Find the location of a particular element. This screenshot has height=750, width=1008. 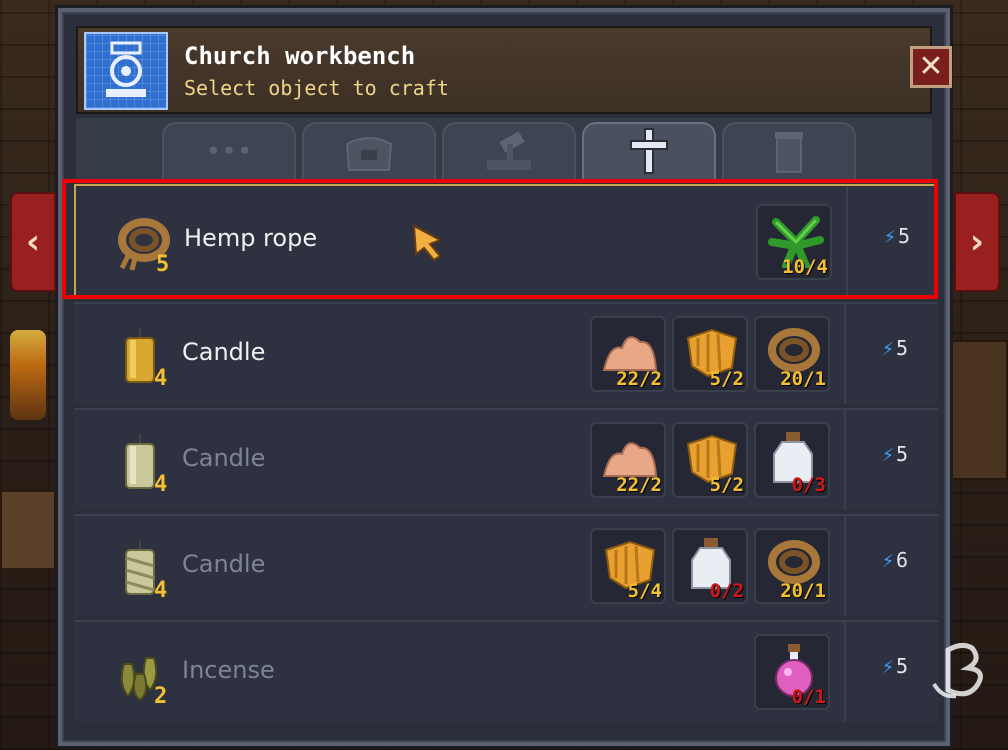

energy-cost: ⚡ 6 is located at coordinates (895, 560).